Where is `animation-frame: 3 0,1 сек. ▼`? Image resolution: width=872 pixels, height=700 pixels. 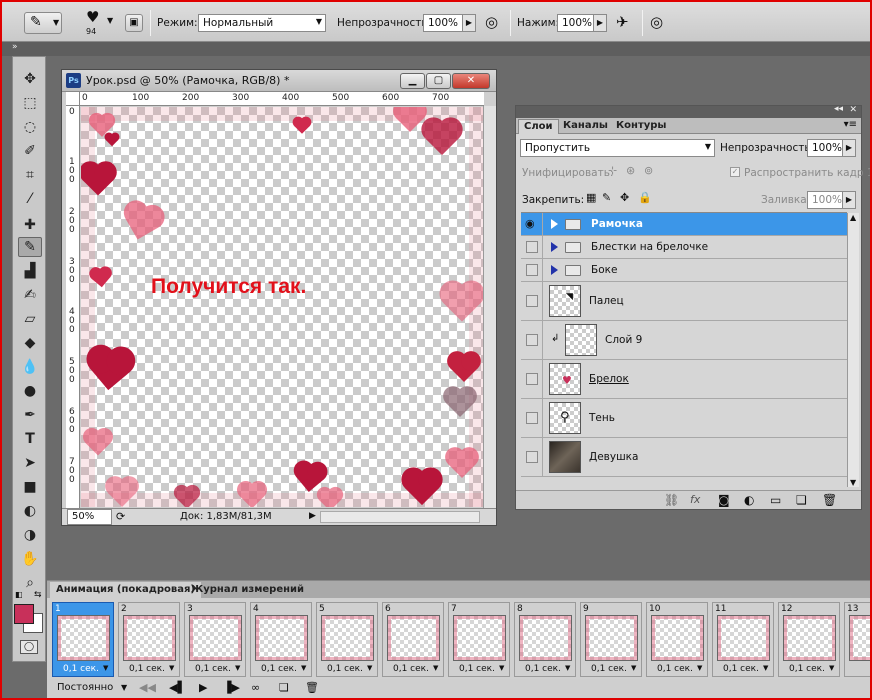
animation-frame: 3 0,1 сек. ▼ is located at coordinates (215, 639).